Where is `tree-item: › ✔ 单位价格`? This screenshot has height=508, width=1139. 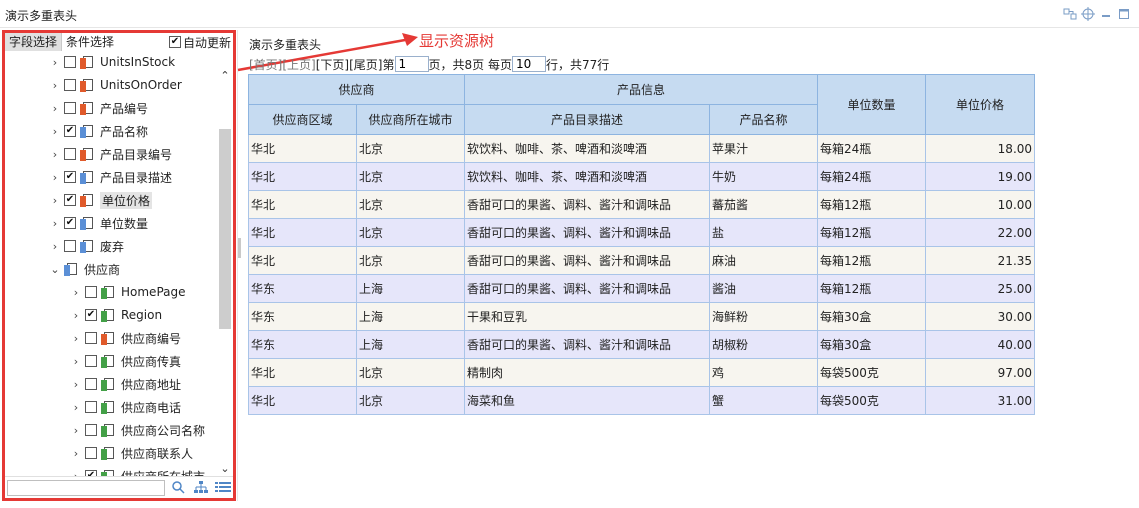 tree-item: › ✔ 单位价格 is located at coordinates (111, 200).